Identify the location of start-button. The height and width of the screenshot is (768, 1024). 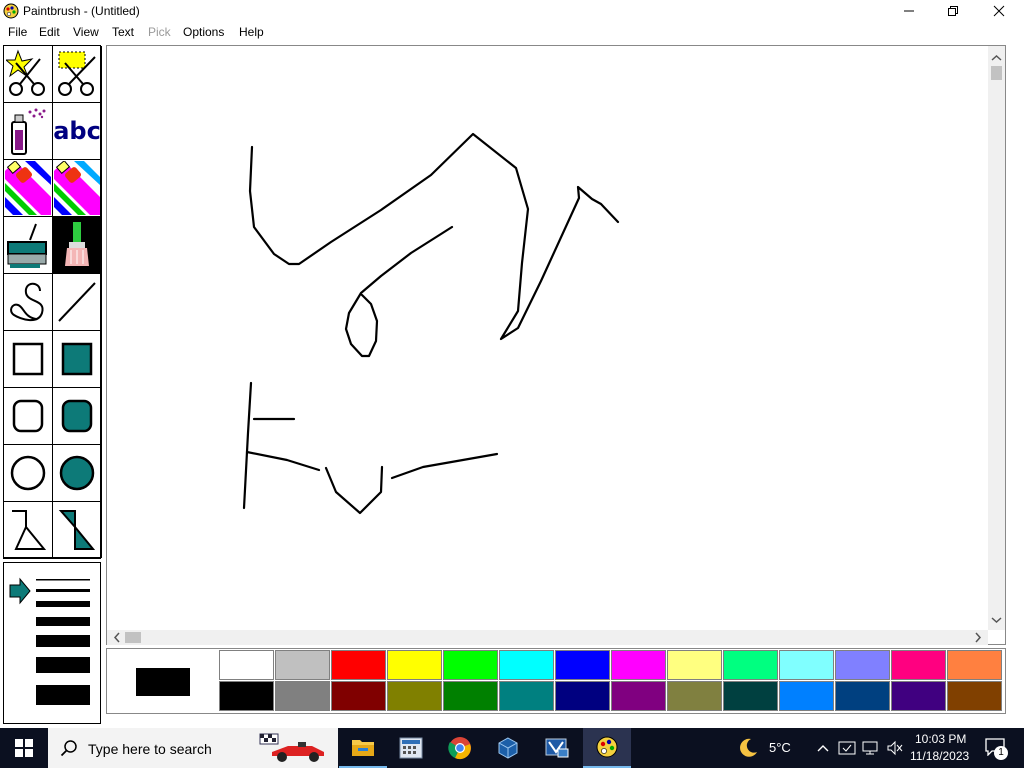
(24, 748).